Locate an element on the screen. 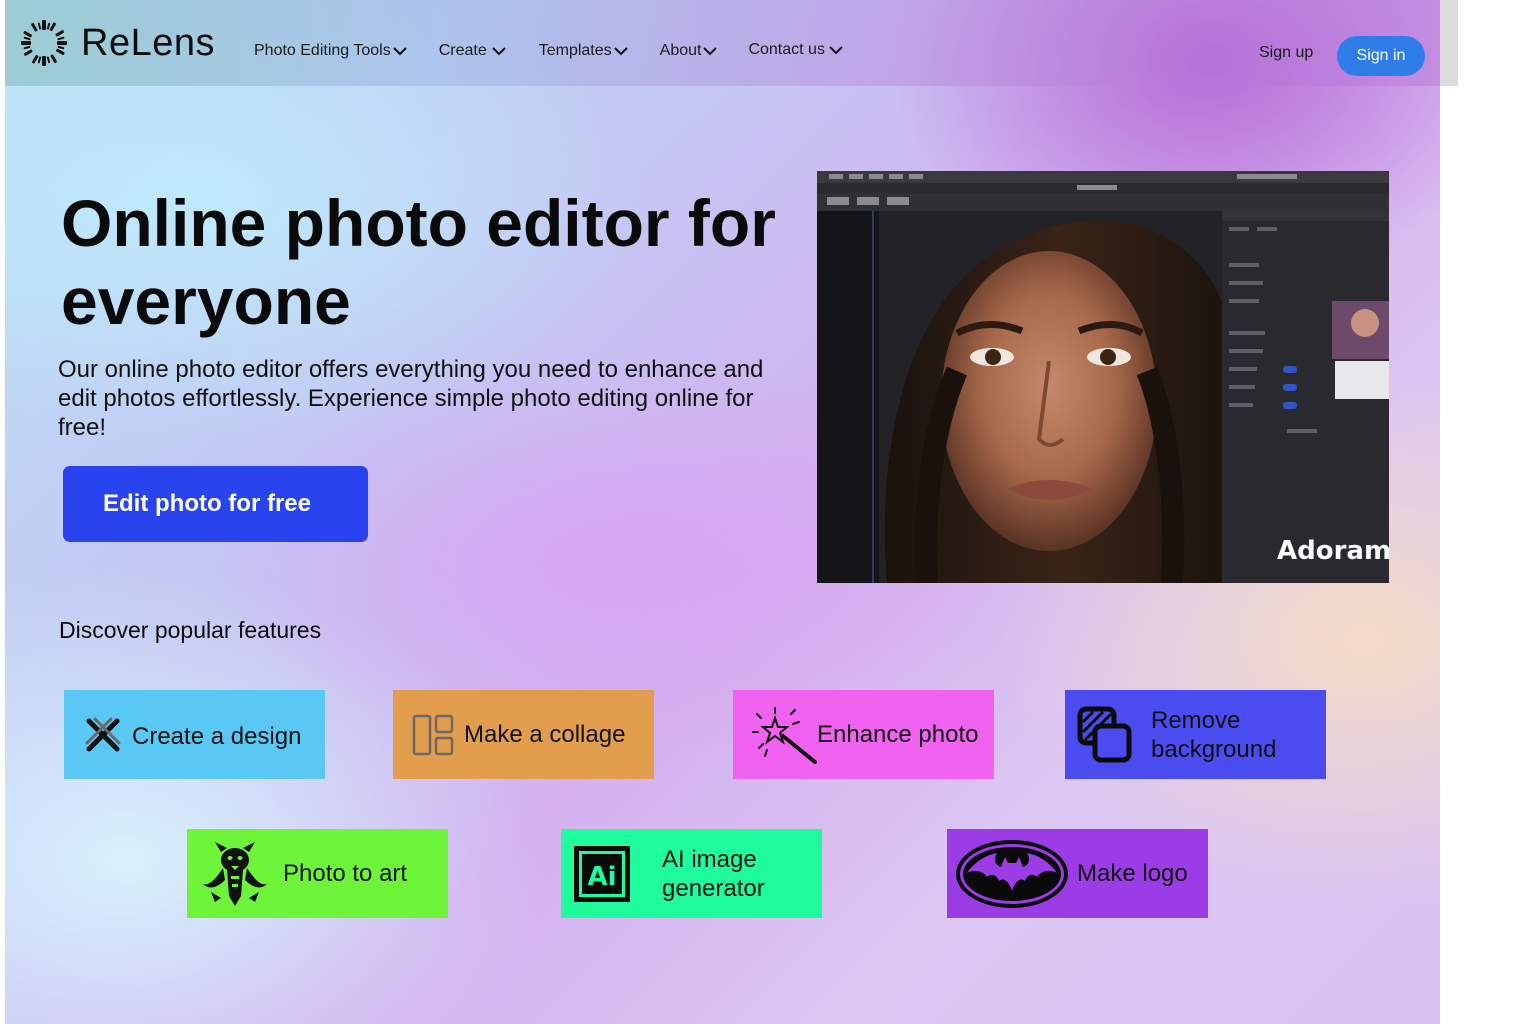  nav-photo-editing-tools: Photo Editing Tools is located at coordinates (330, 51).